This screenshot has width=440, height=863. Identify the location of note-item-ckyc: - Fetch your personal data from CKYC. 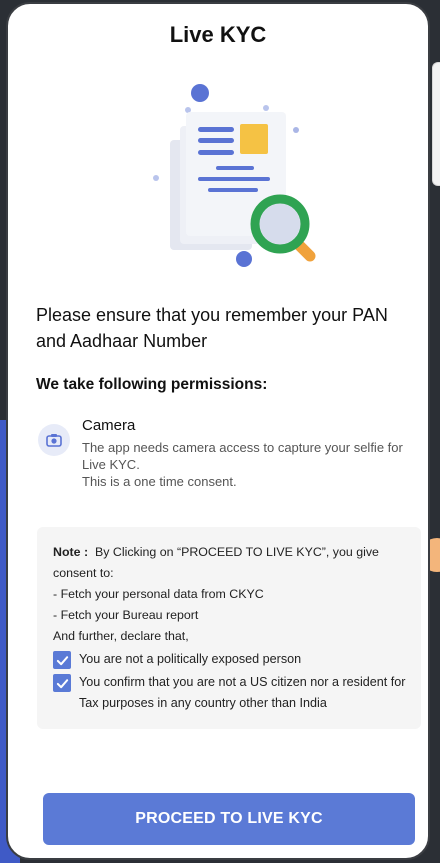
(158, 594).